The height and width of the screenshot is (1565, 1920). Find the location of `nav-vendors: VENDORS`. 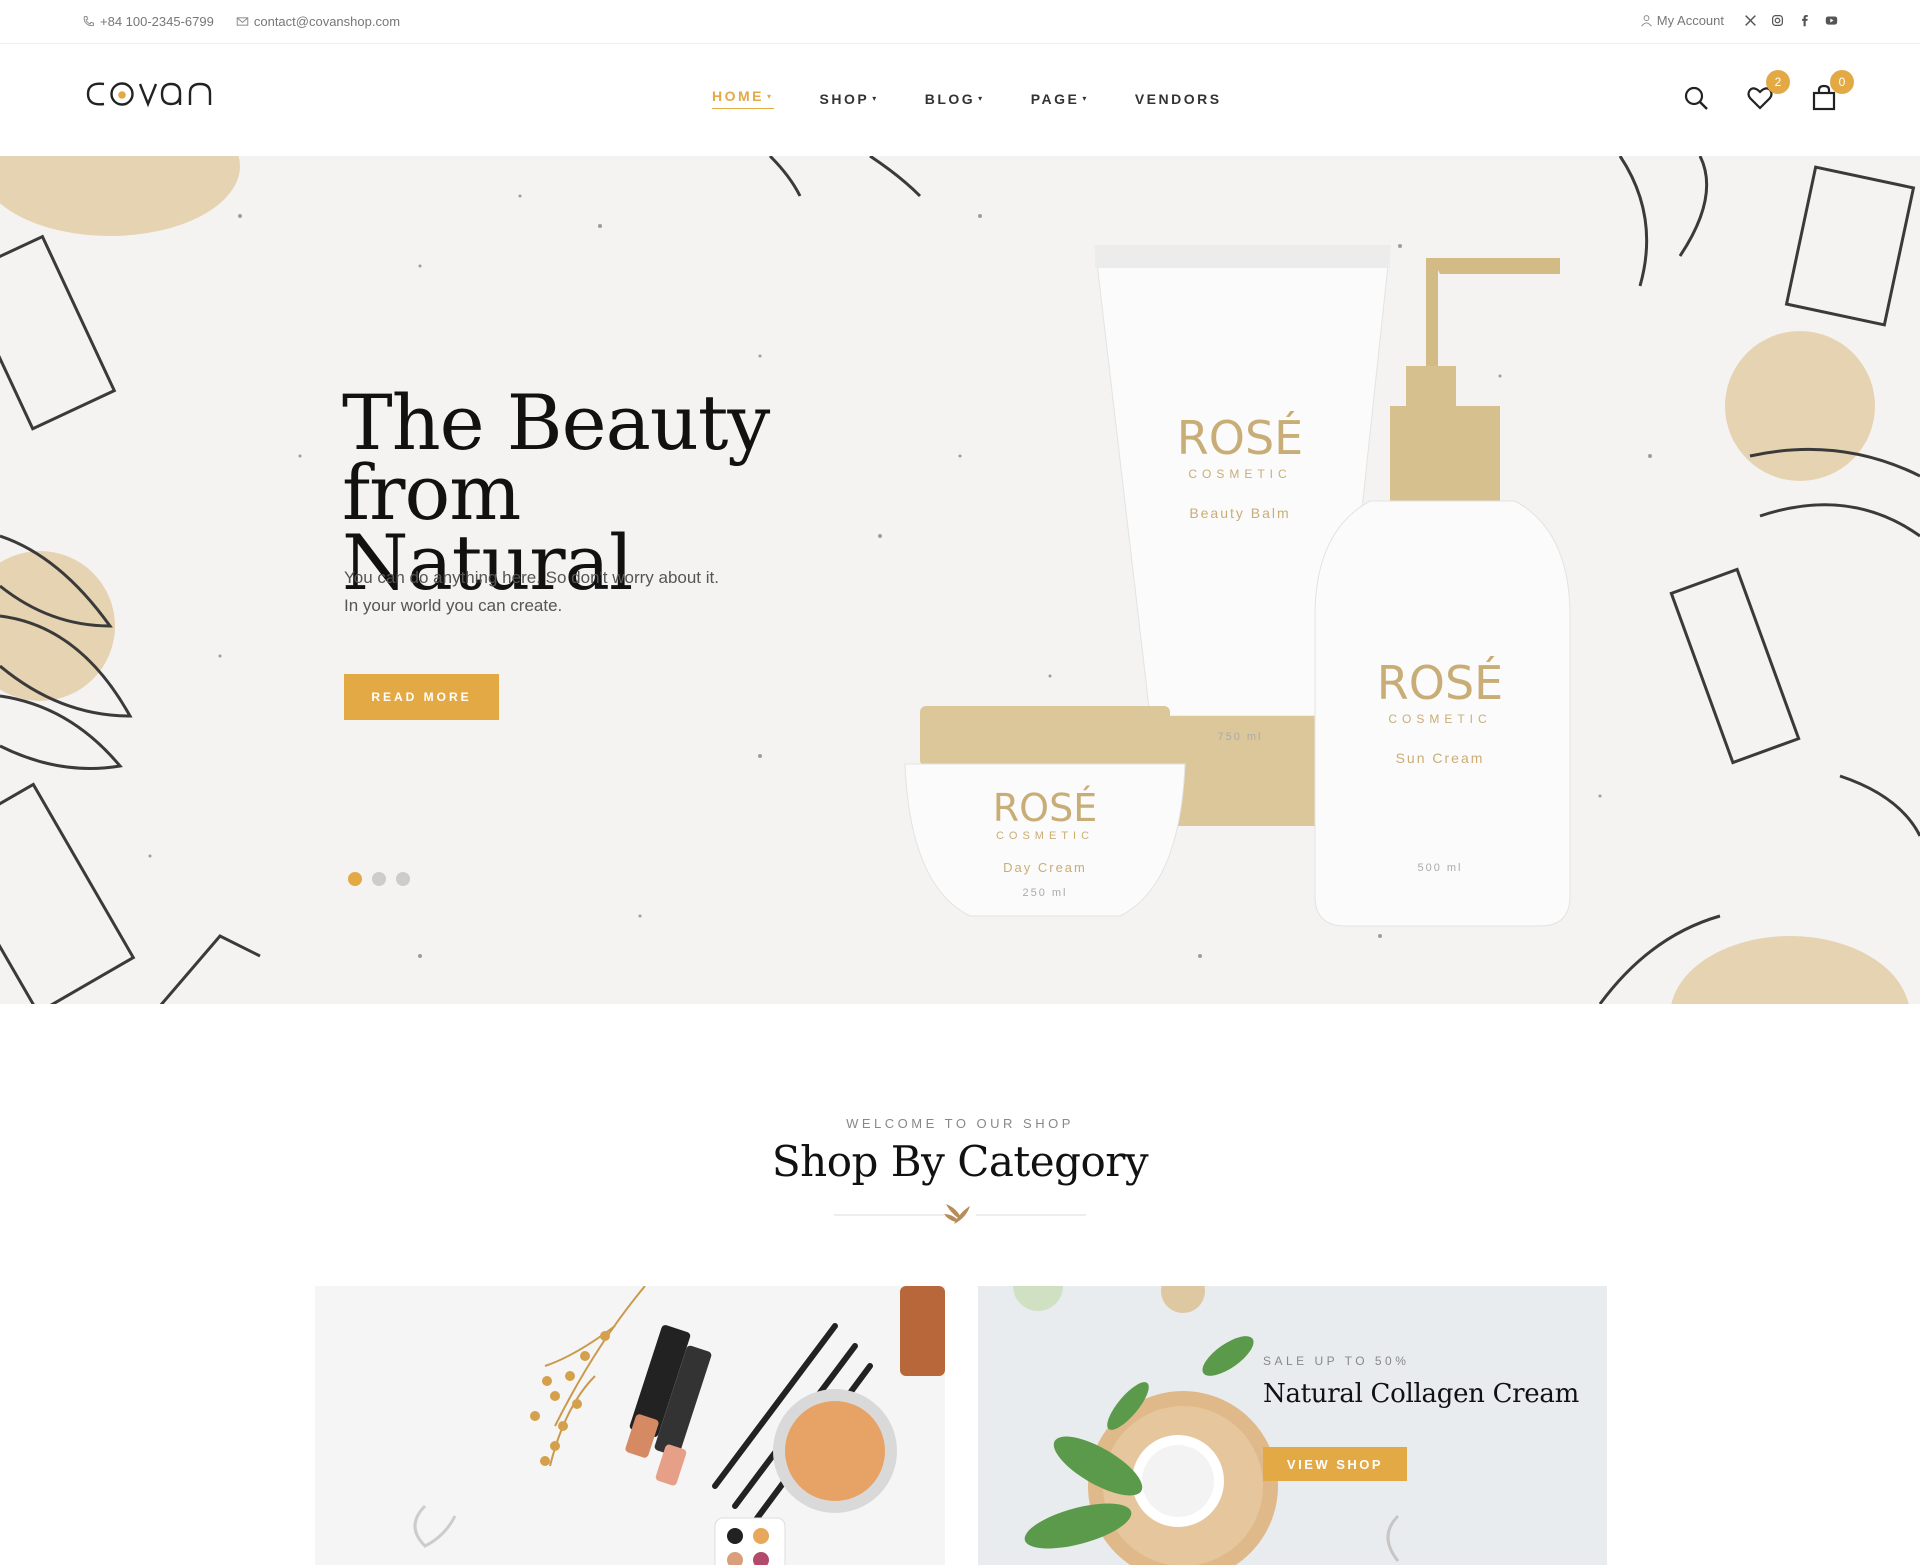

nav-vendors: VENDORS is located at coordinates (1178, 98).